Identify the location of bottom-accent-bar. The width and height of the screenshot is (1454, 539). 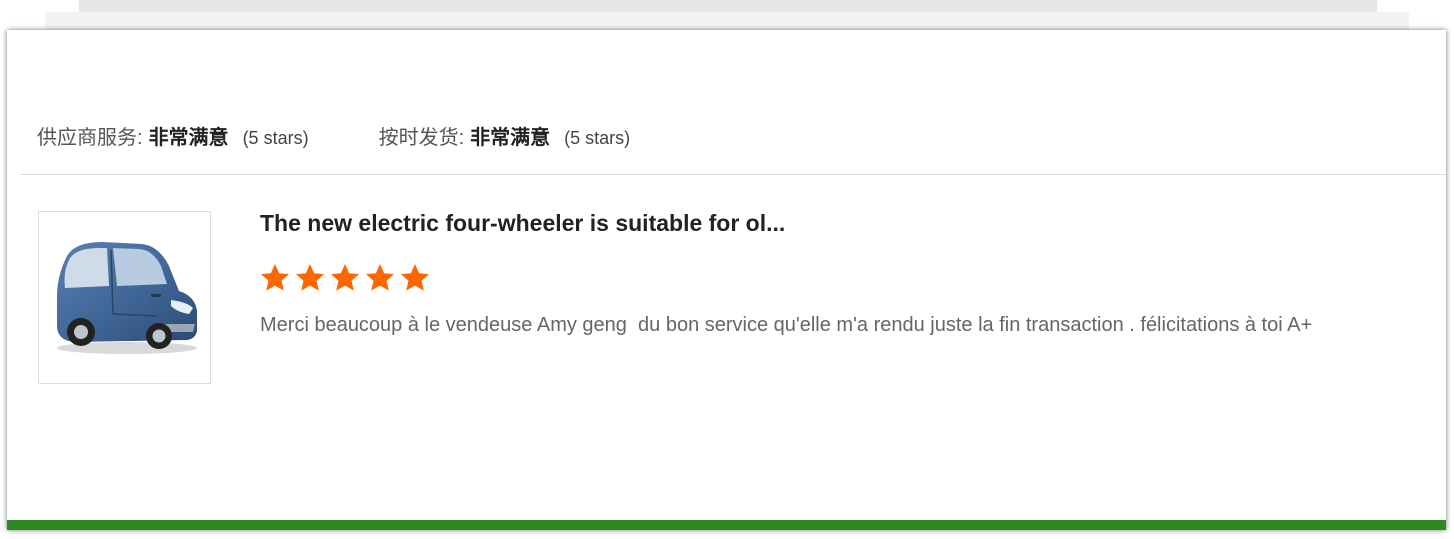
(726, 525).